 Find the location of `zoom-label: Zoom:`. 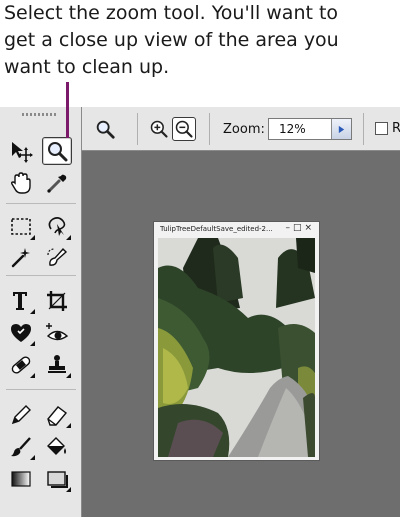

zoom-label: Zoom: is located at coordinates (244, 129).